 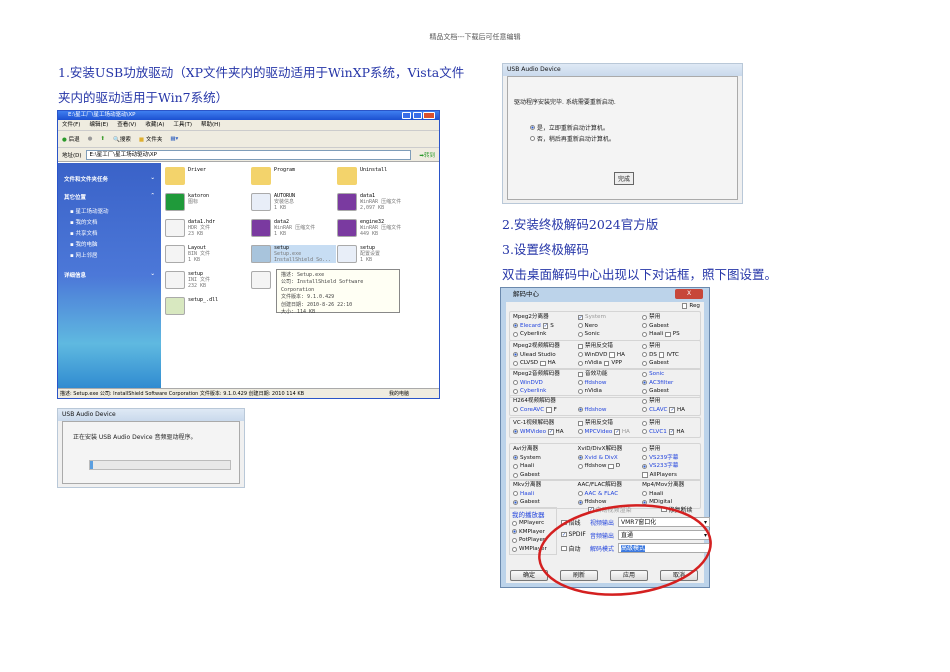 I want to click on file-item: Driver, so click(x=207, y=176).